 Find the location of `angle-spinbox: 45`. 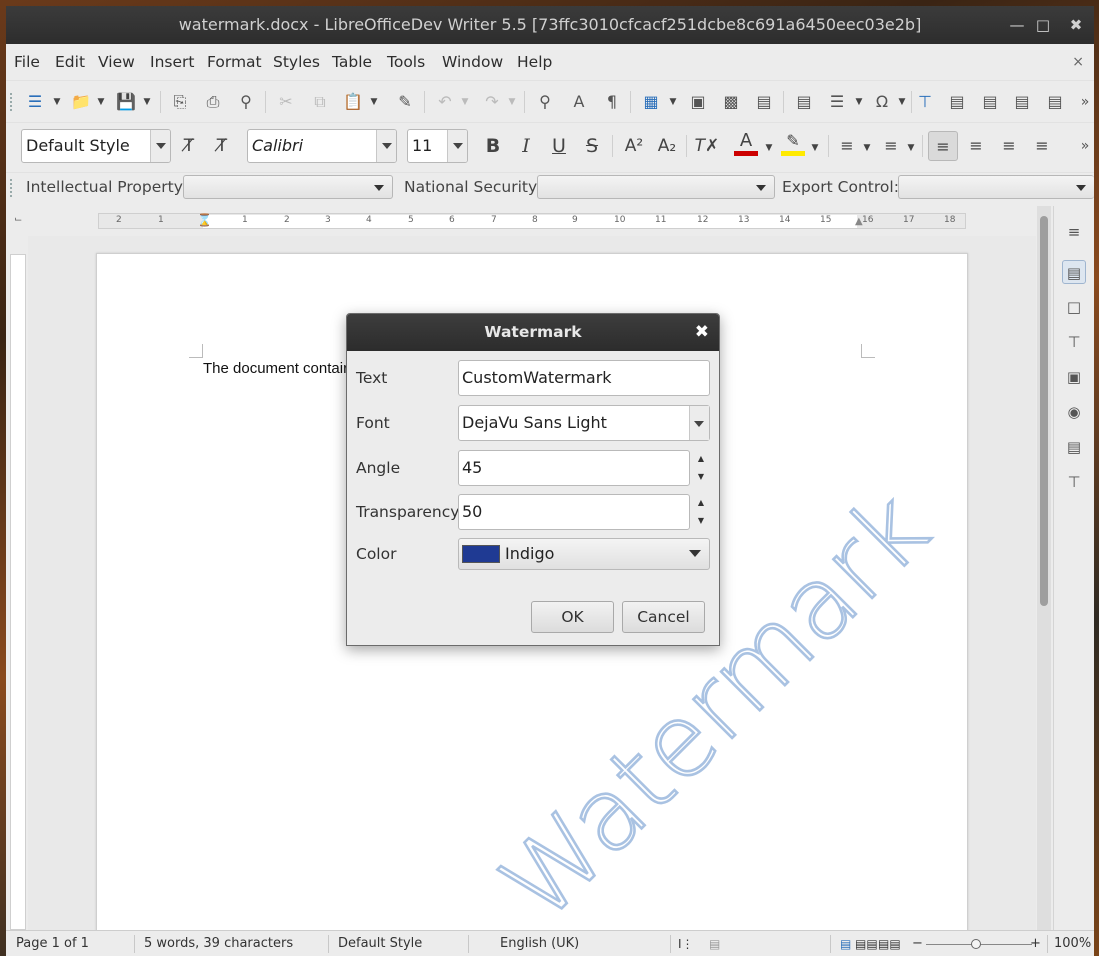

angle-spinbox: 45 is located at coordinates (574, 468).